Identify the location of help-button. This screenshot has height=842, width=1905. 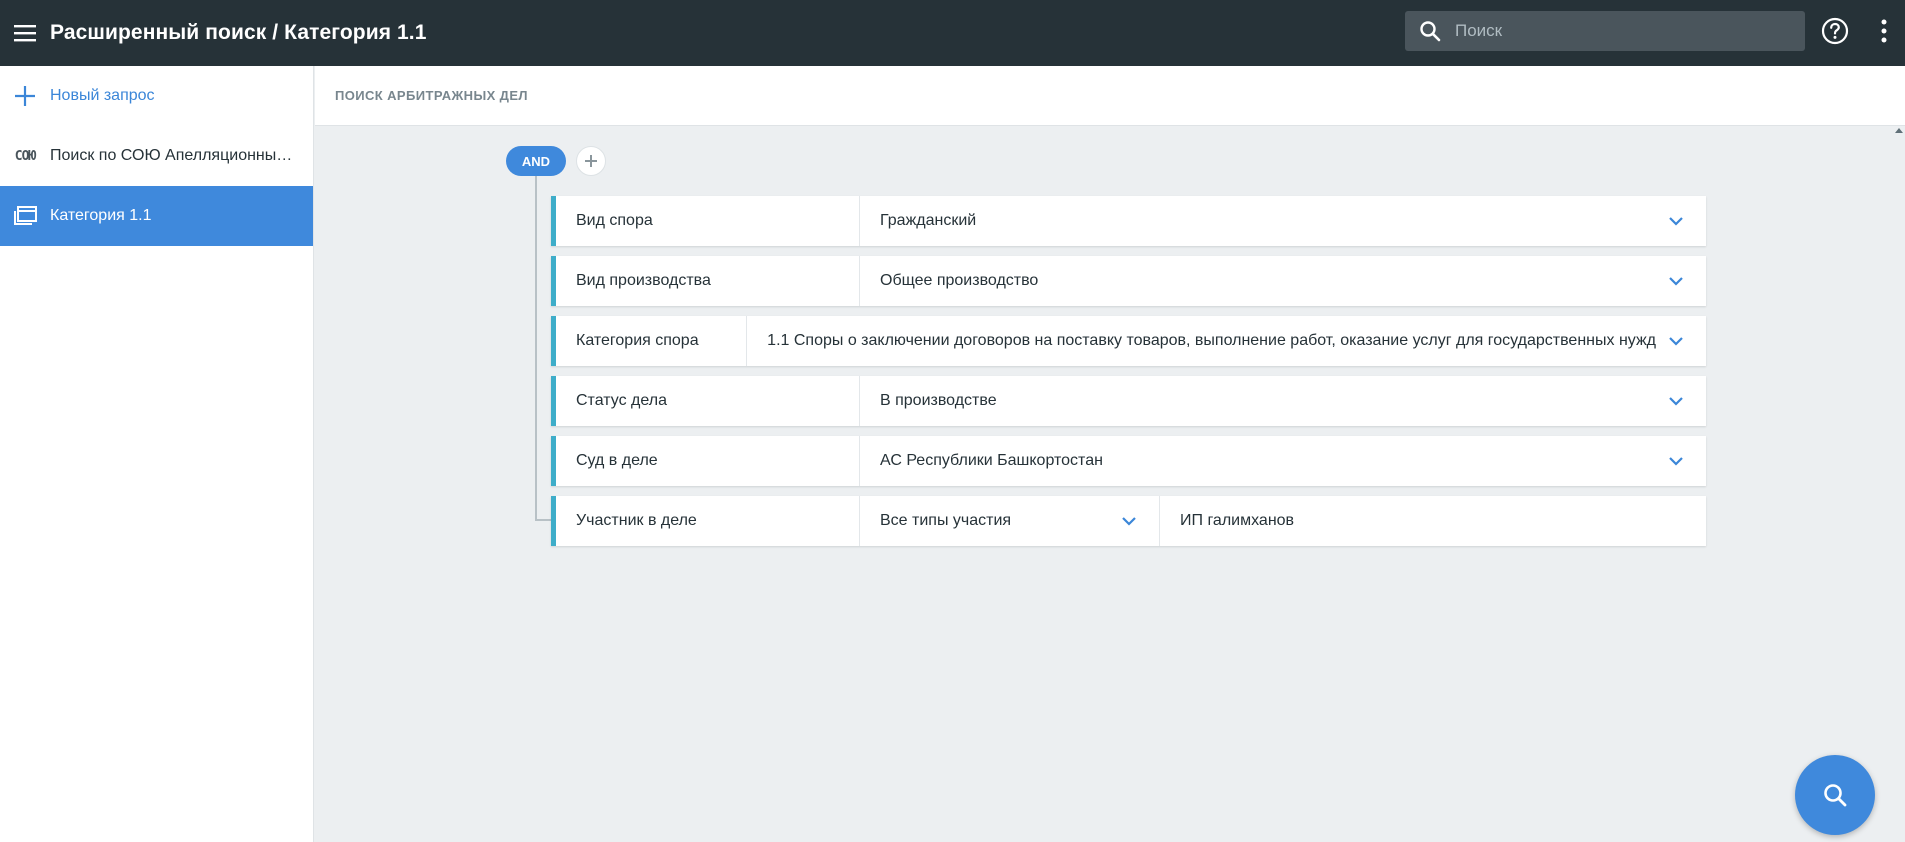
(1835, 31).